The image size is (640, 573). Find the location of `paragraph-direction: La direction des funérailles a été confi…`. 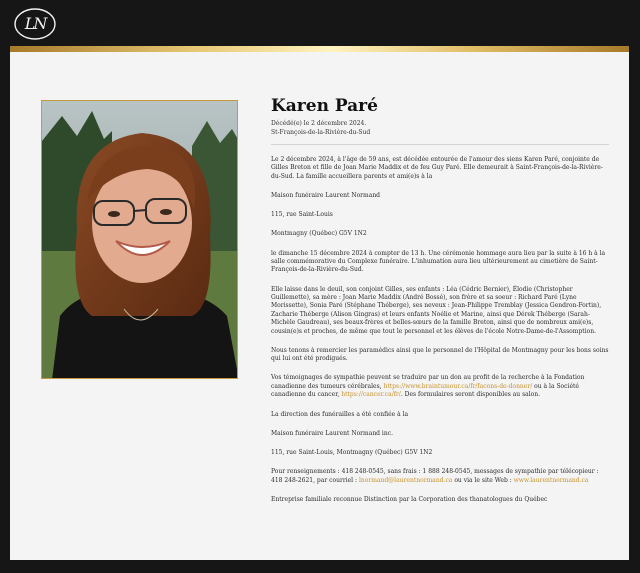

paragraph-direction: La direction des funérailles a été confi… is located at coordinates (340, 414).